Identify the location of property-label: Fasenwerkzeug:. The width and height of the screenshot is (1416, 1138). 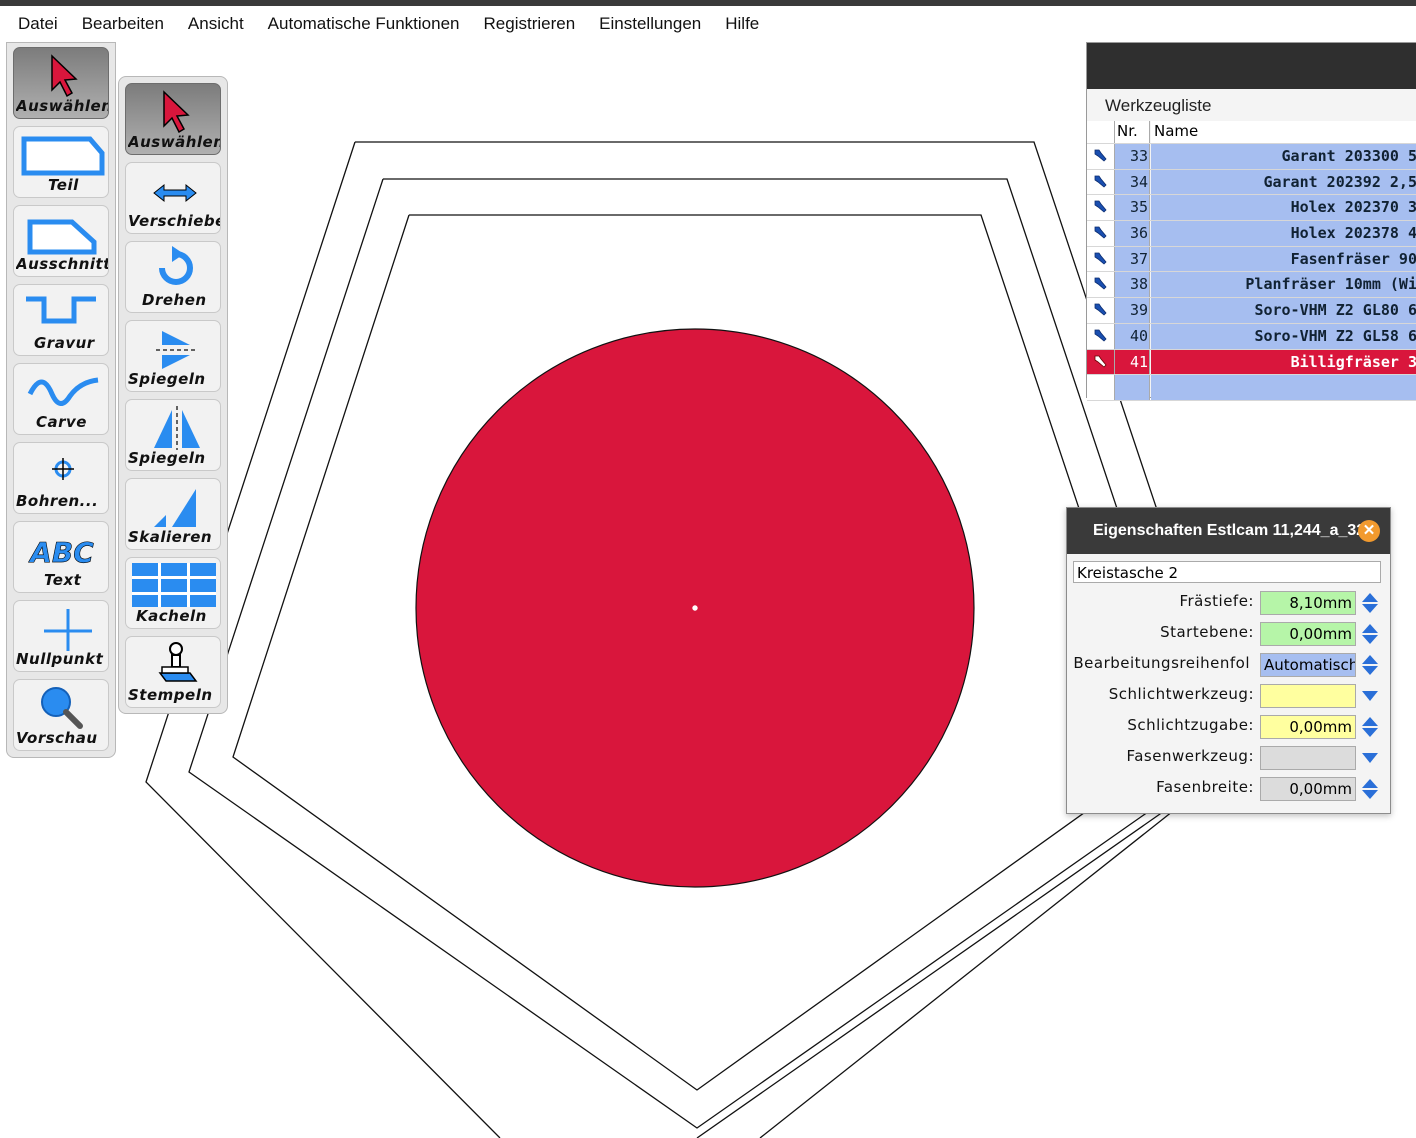
(1190, 756).